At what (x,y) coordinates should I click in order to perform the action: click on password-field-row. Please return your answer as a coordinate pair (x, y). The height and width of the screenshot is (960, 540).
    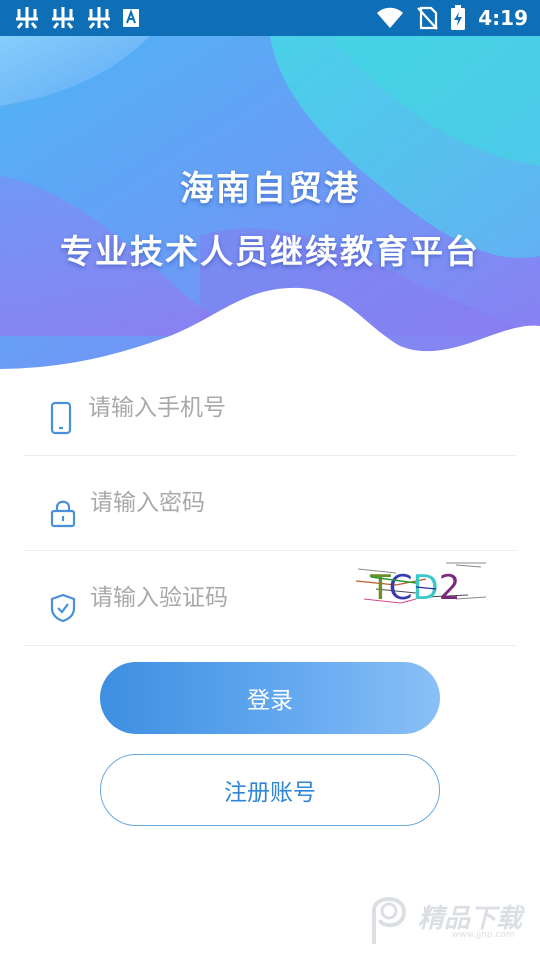
    Looking at the image, I should click on (270, 503).